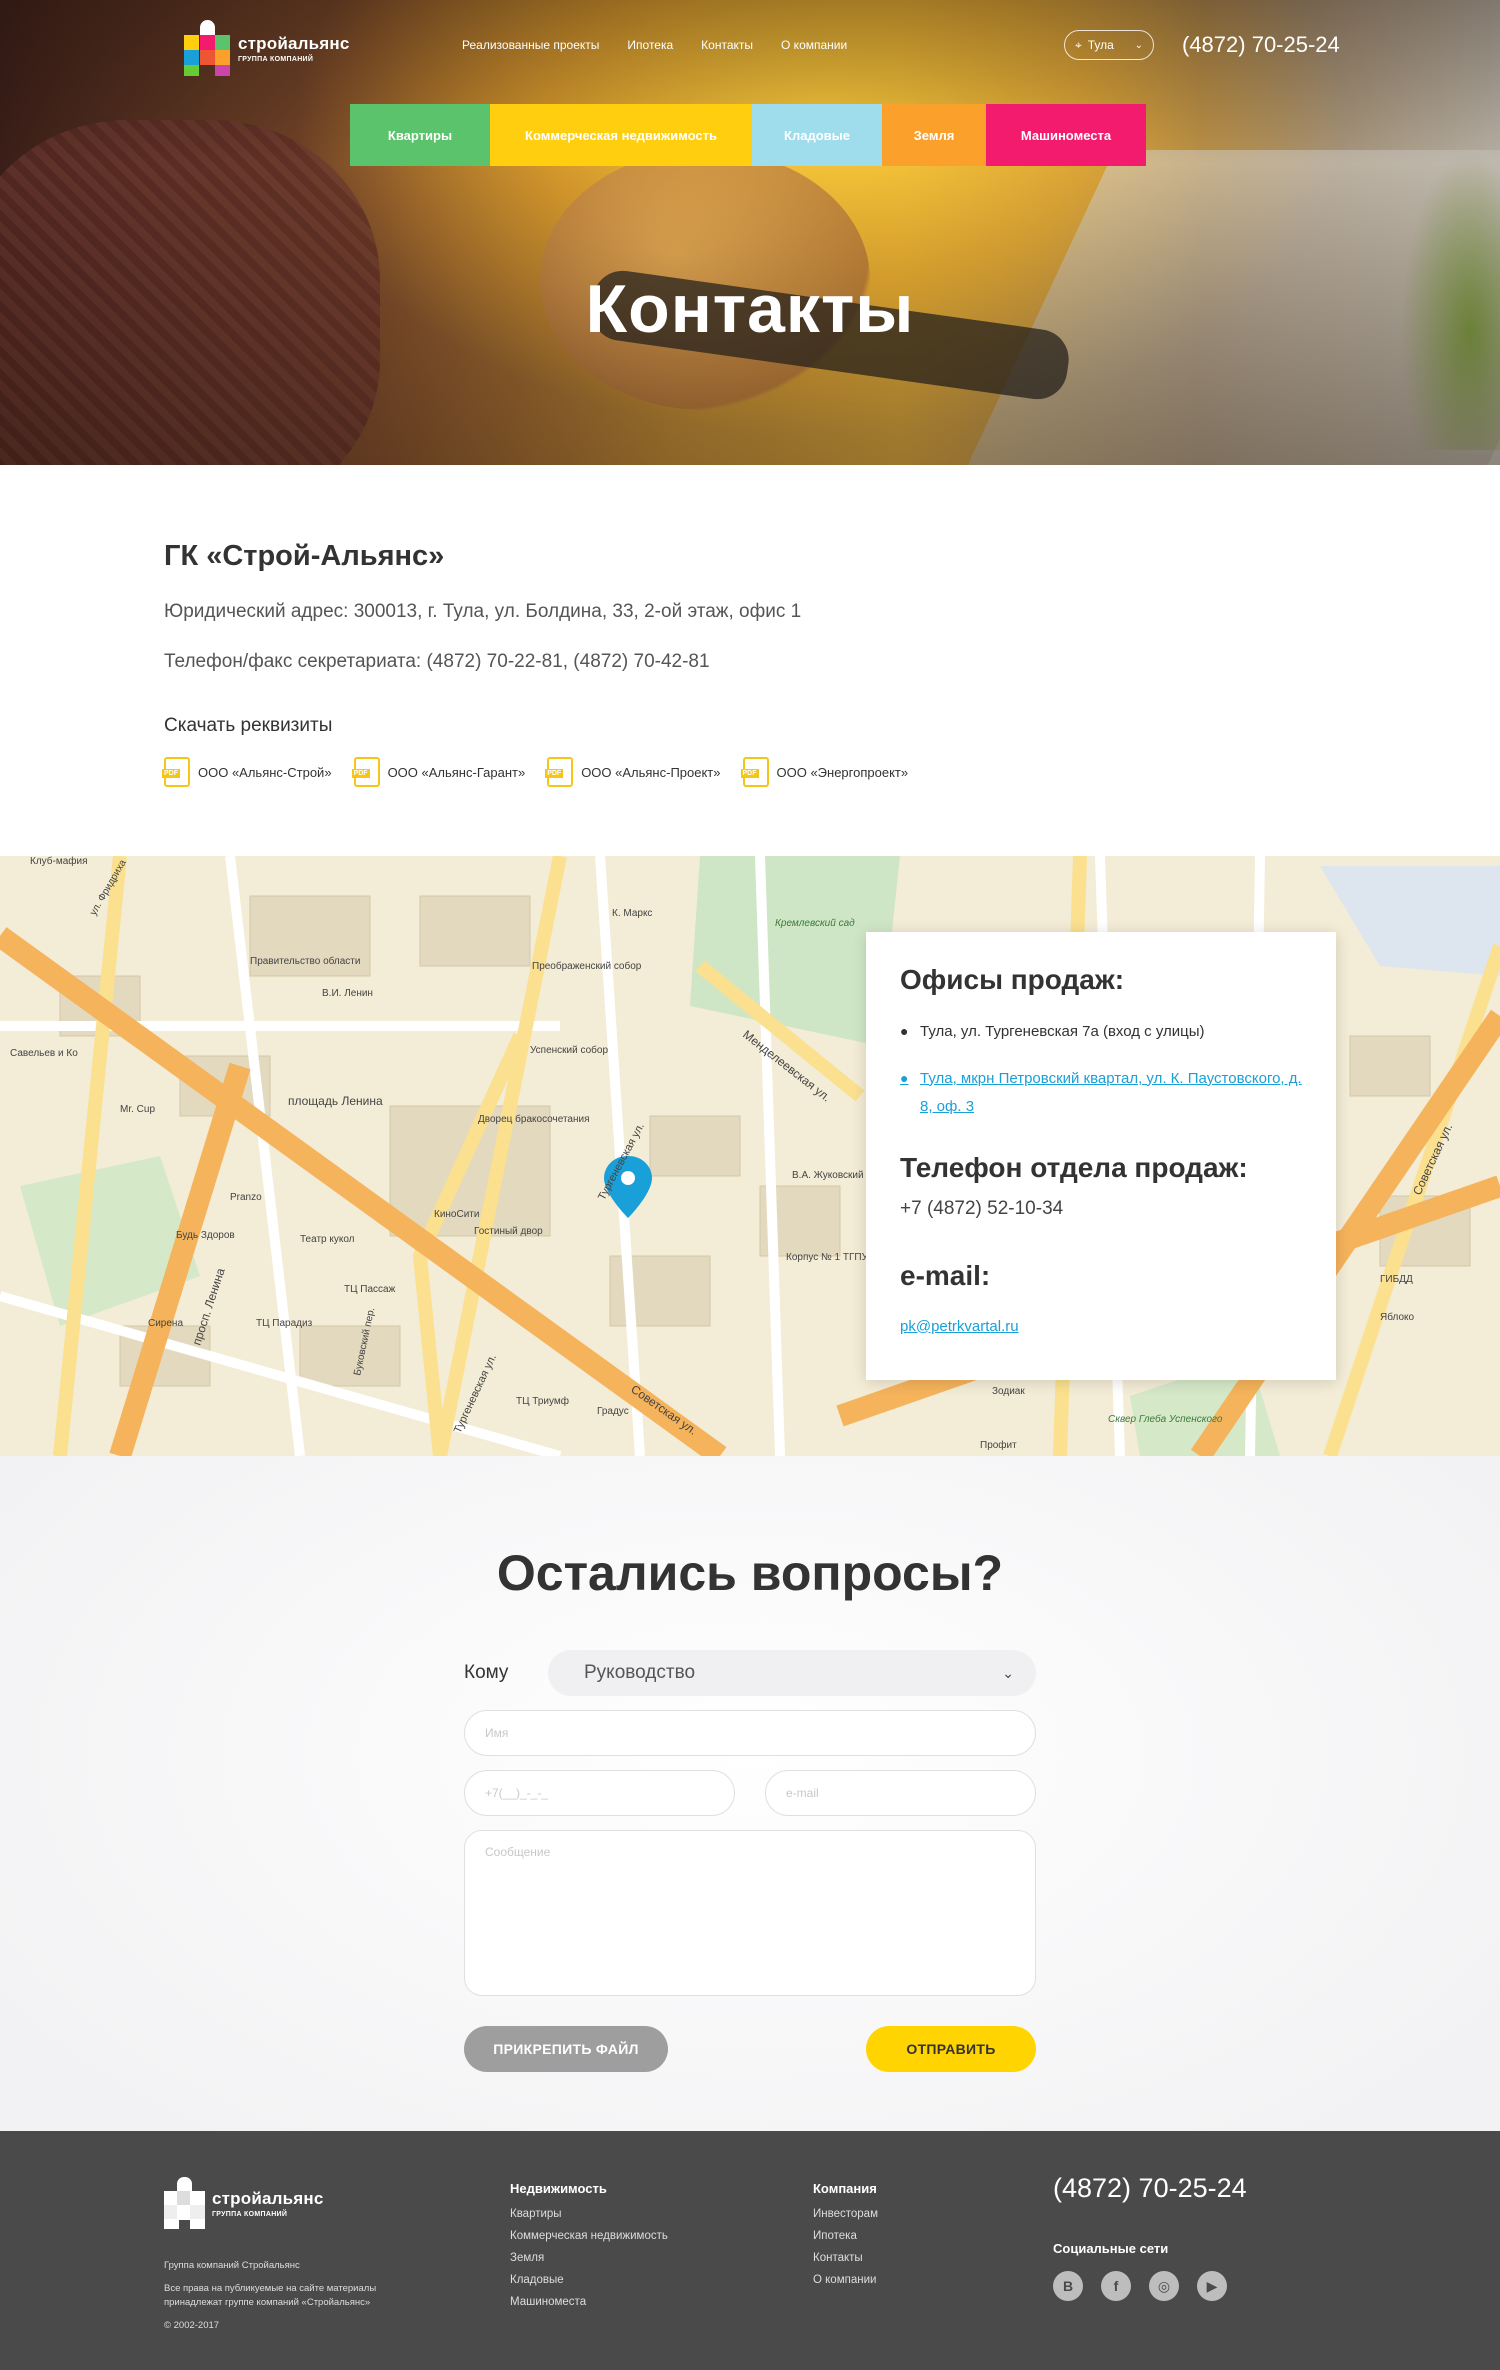  What do you see at coordinates (951, 2049) in the screenshot?
I see `send-button: ОТПРАВИТЬ` at bounding box center [951, 2049].